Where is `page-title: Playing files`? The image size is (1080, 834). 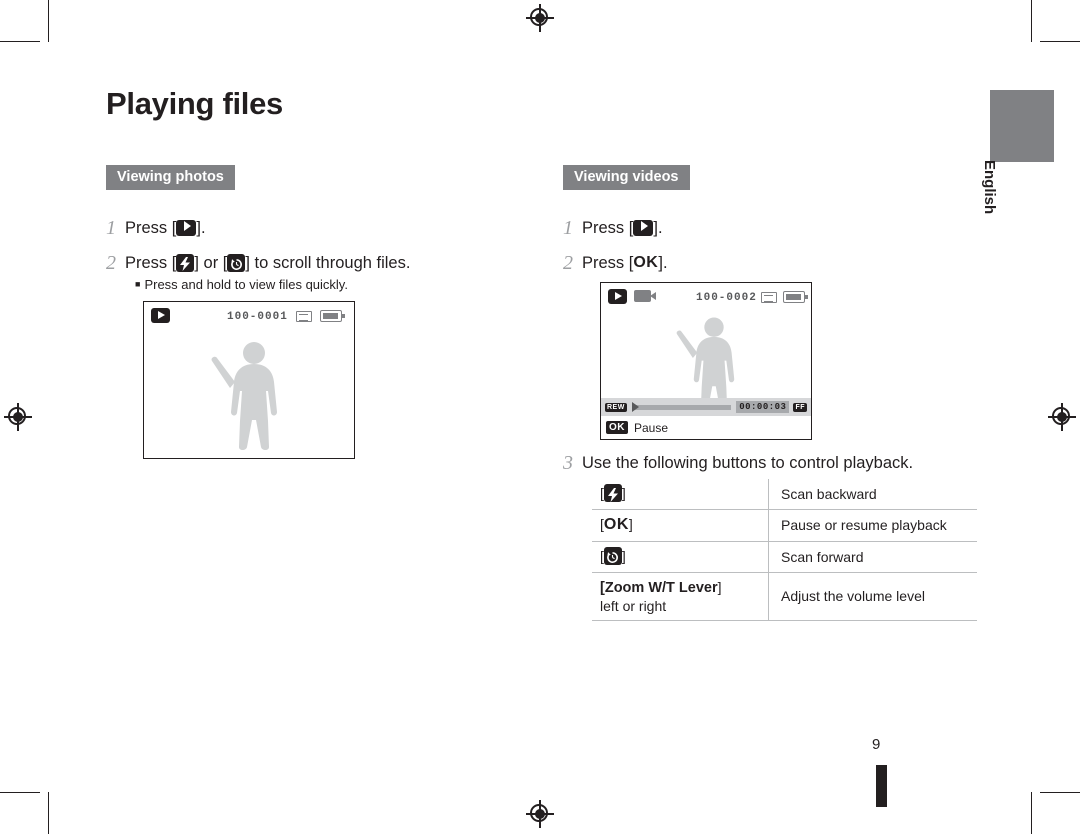 page-title: Playing files is located at coordinates (194, 103).